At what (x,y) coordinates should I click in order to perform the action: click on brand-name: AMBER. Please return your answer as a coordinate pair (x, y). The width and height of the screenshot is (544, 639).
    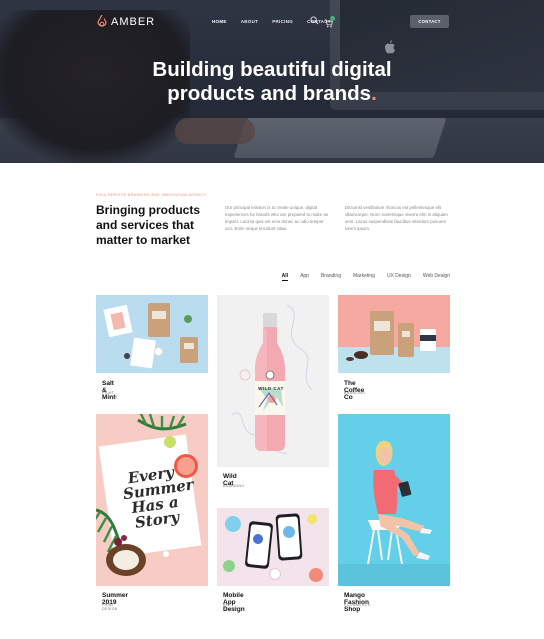
    Looking at the image, I should click on (133, 22).